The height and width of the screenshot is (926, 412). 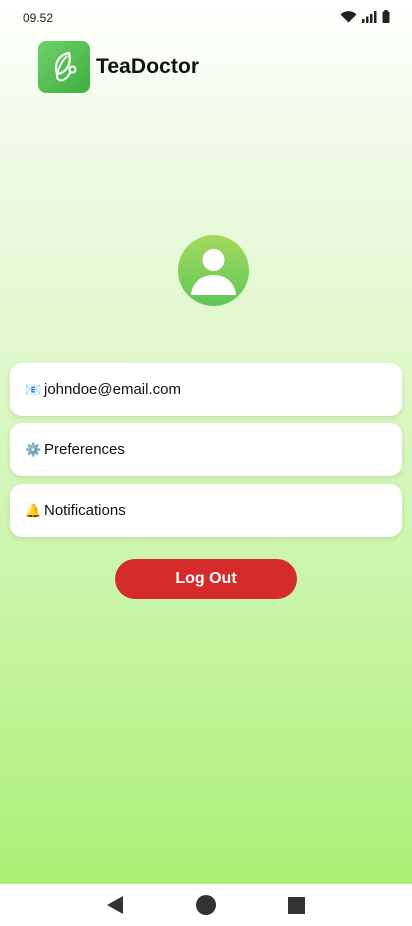 What do you see at coordinates (148, 66) in the screenshot?
I see `app-title: TeaDoctor` at bounding box center [148, 66].